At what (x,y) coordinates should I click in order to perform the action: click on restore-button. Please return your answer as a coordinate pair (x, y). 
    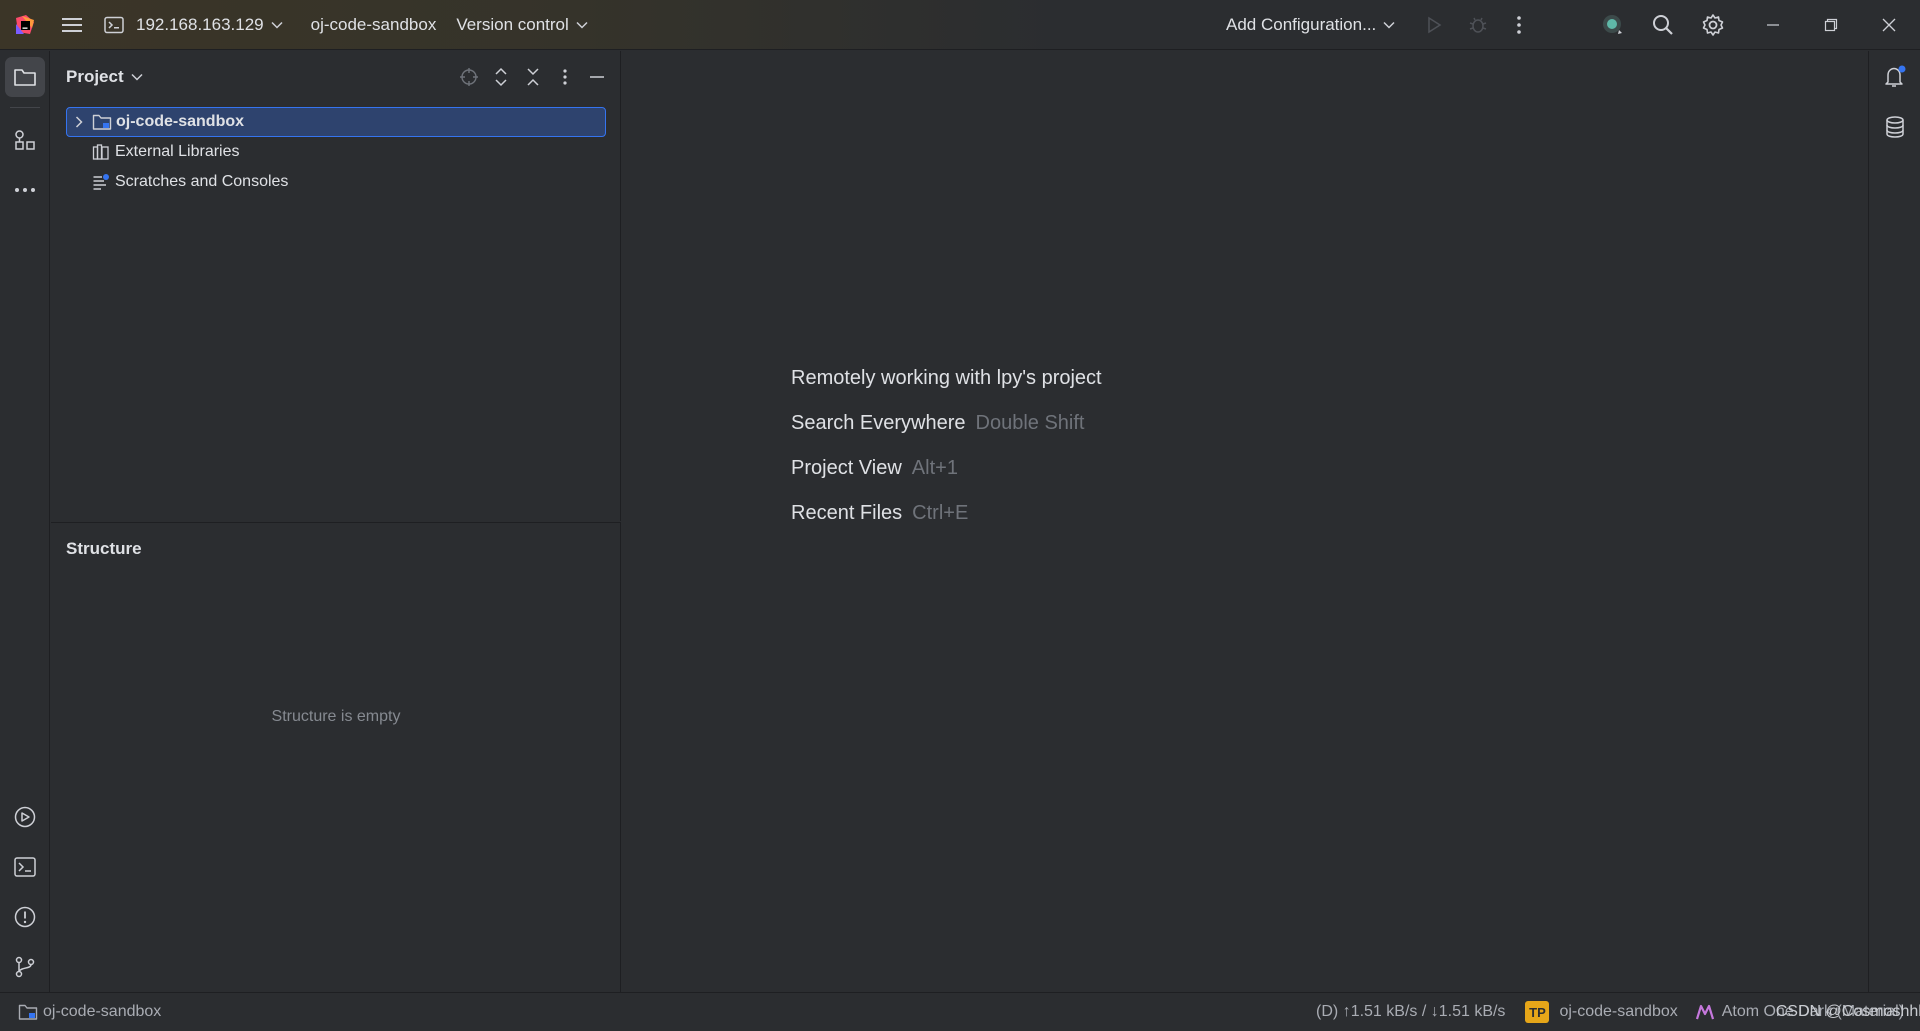
    Looking at the image, I should click on (1831, 25).